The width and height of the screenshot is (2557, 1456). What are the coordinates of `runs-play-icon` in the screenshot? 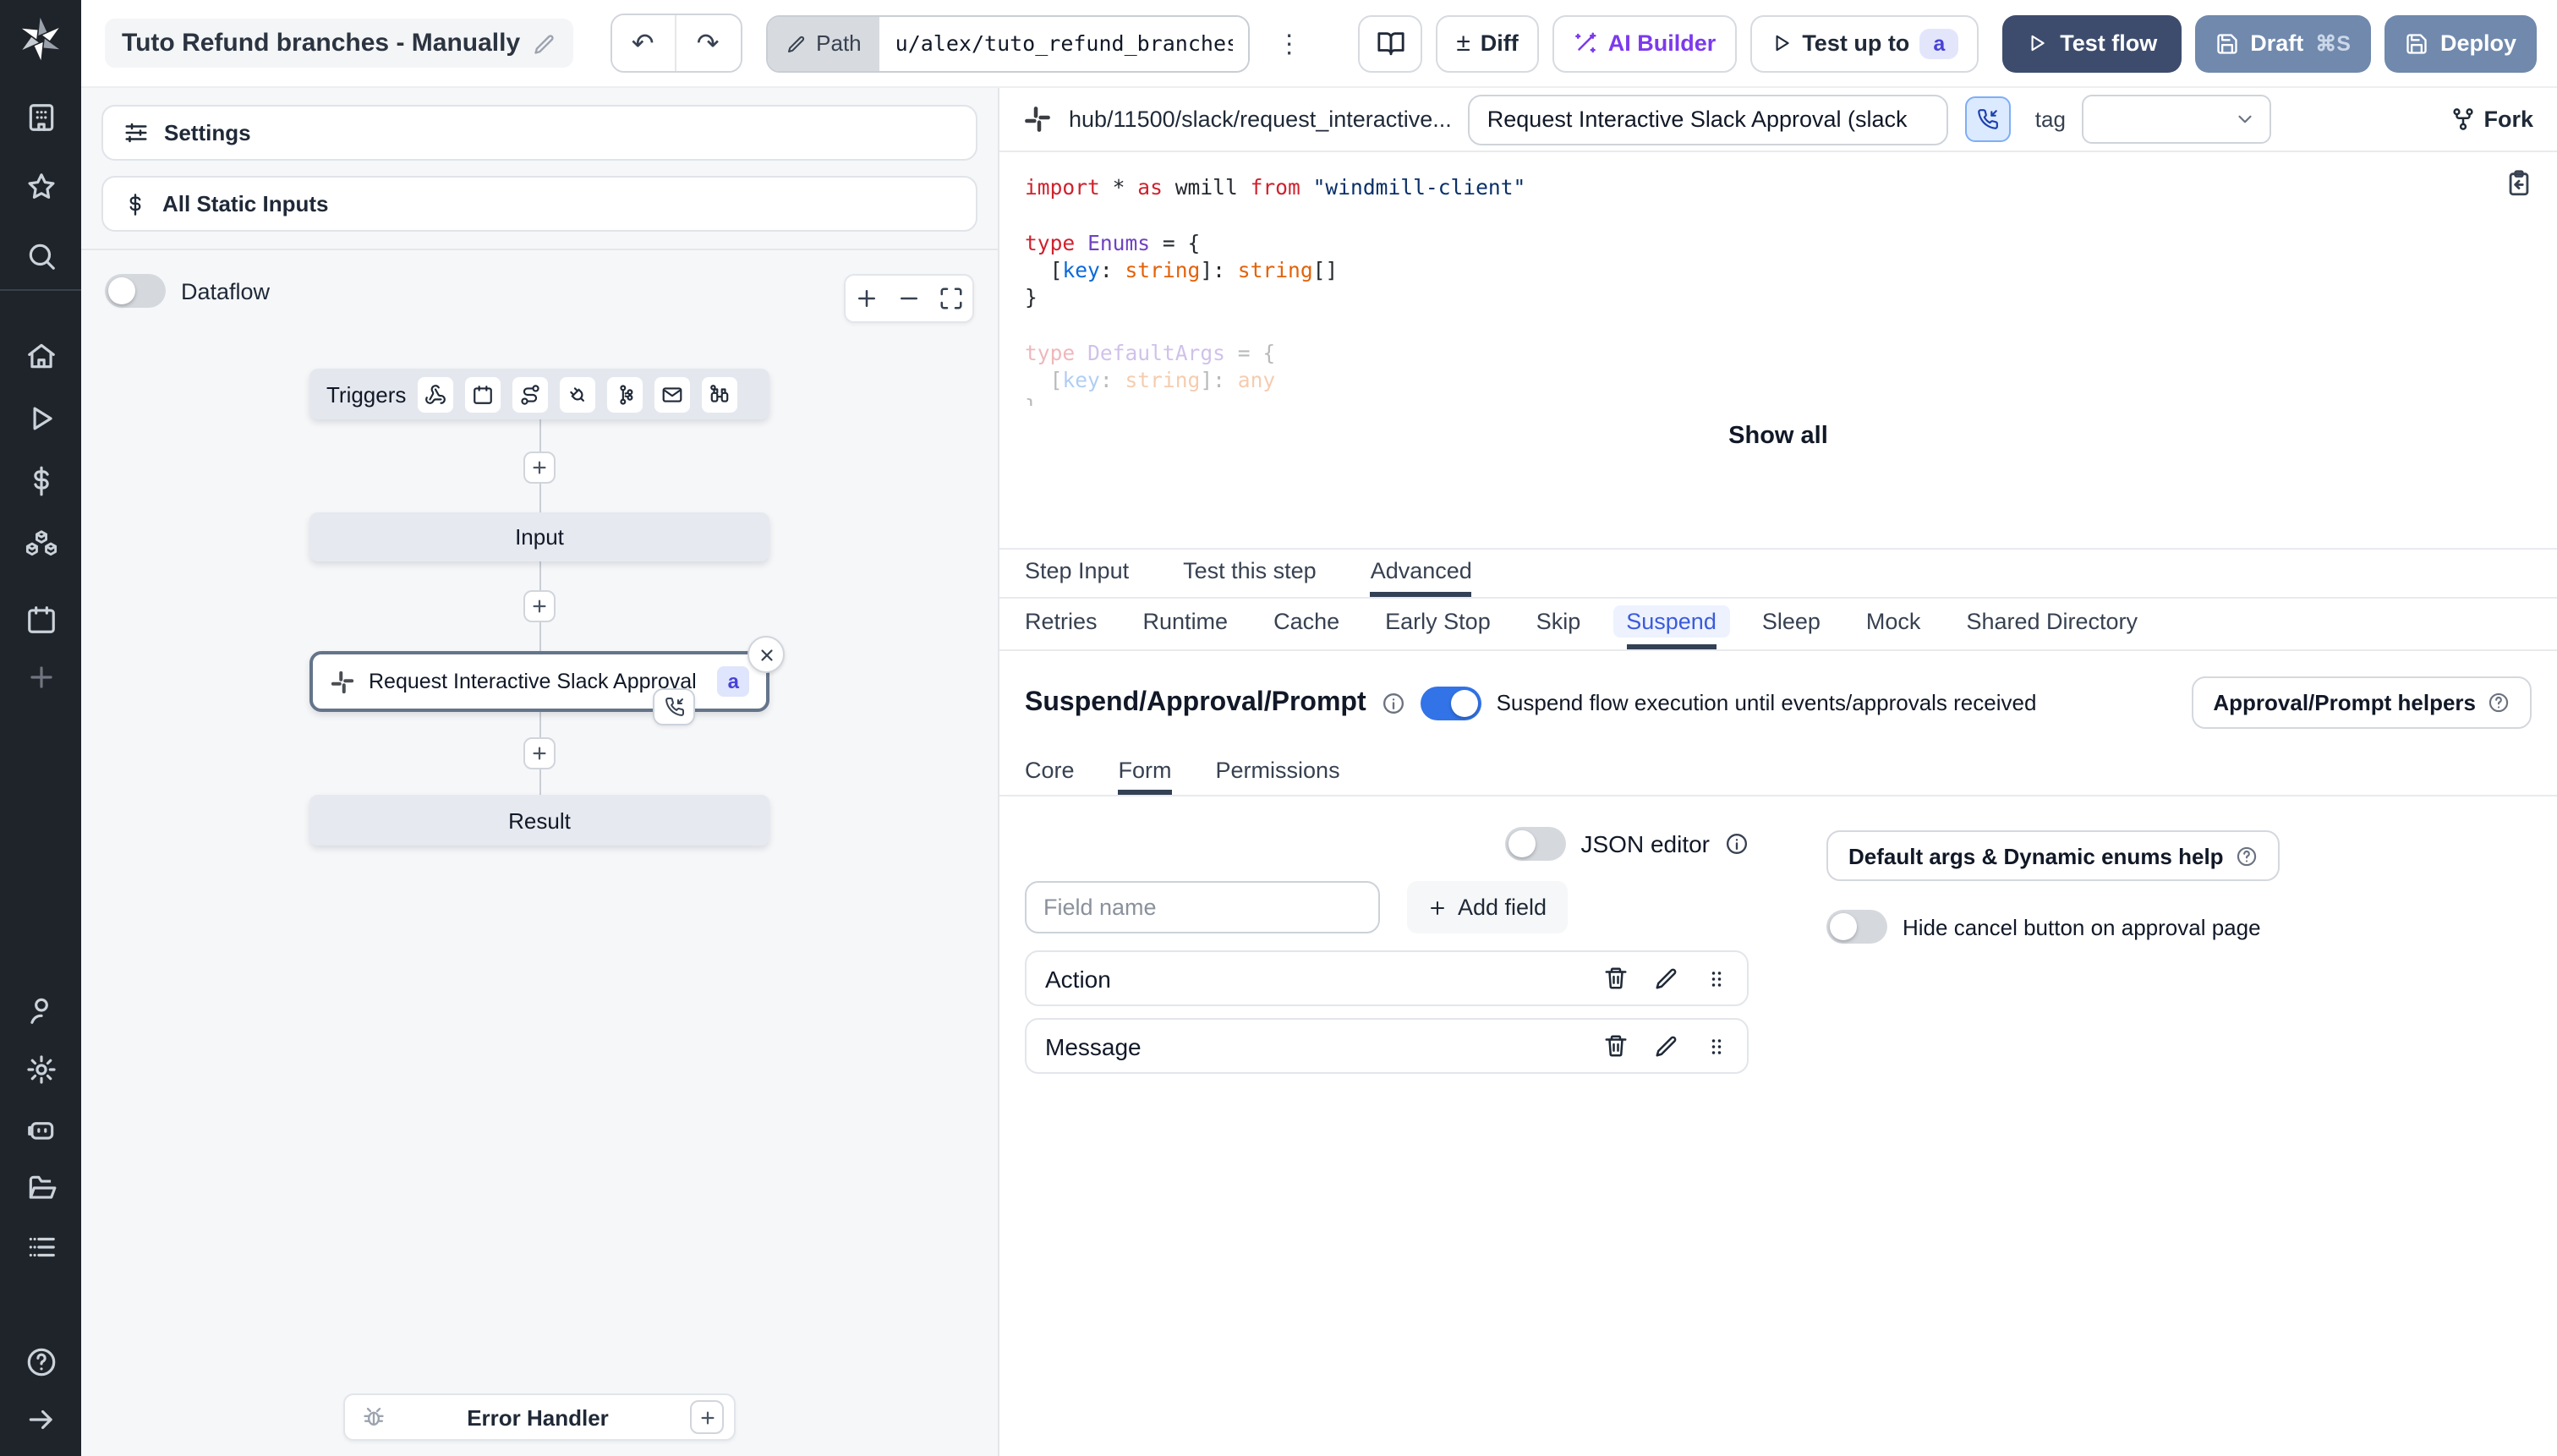 It's located at (40, 418).